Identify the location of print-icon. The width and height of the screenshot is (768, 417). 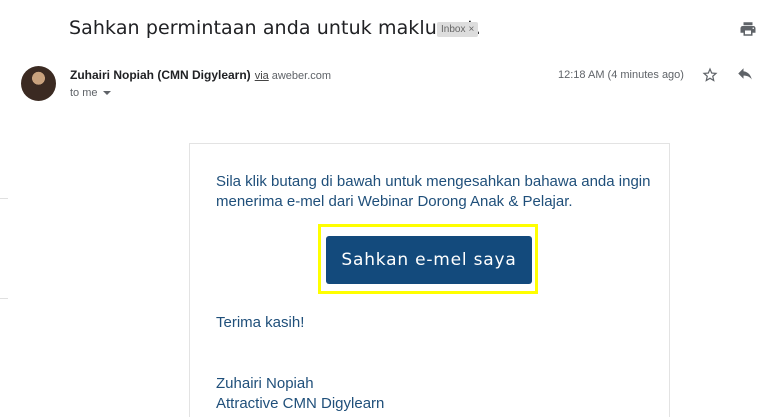
(748, 29).